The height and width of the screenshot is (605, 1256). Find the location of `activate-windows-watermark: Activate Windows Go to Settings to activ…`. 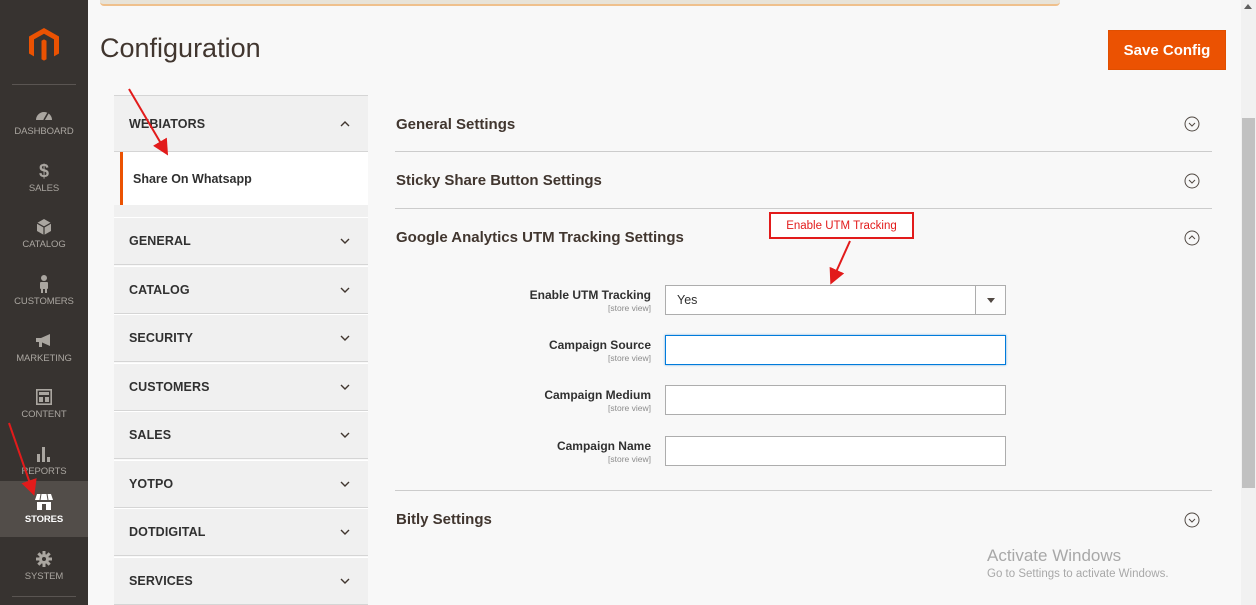

activate-windows-watermark: Activate Windows Go to Settings to activ… is located at coordinates (1078, 563).